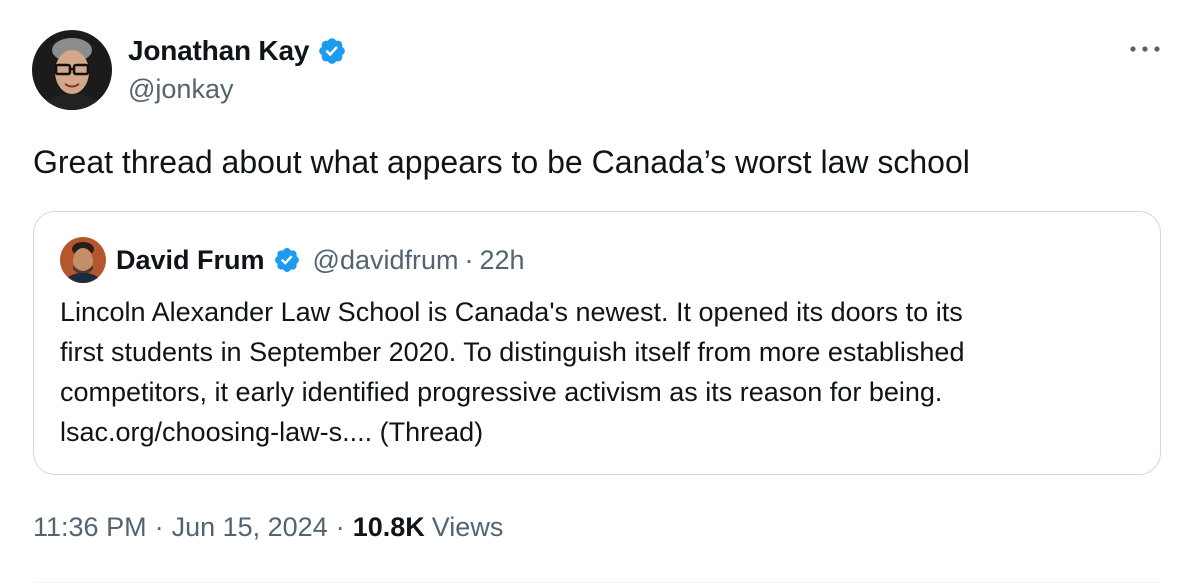  Describe the element at coordinates (502, 260) in the screenshot. I see `quoted-timestamp: 22h` at that location.